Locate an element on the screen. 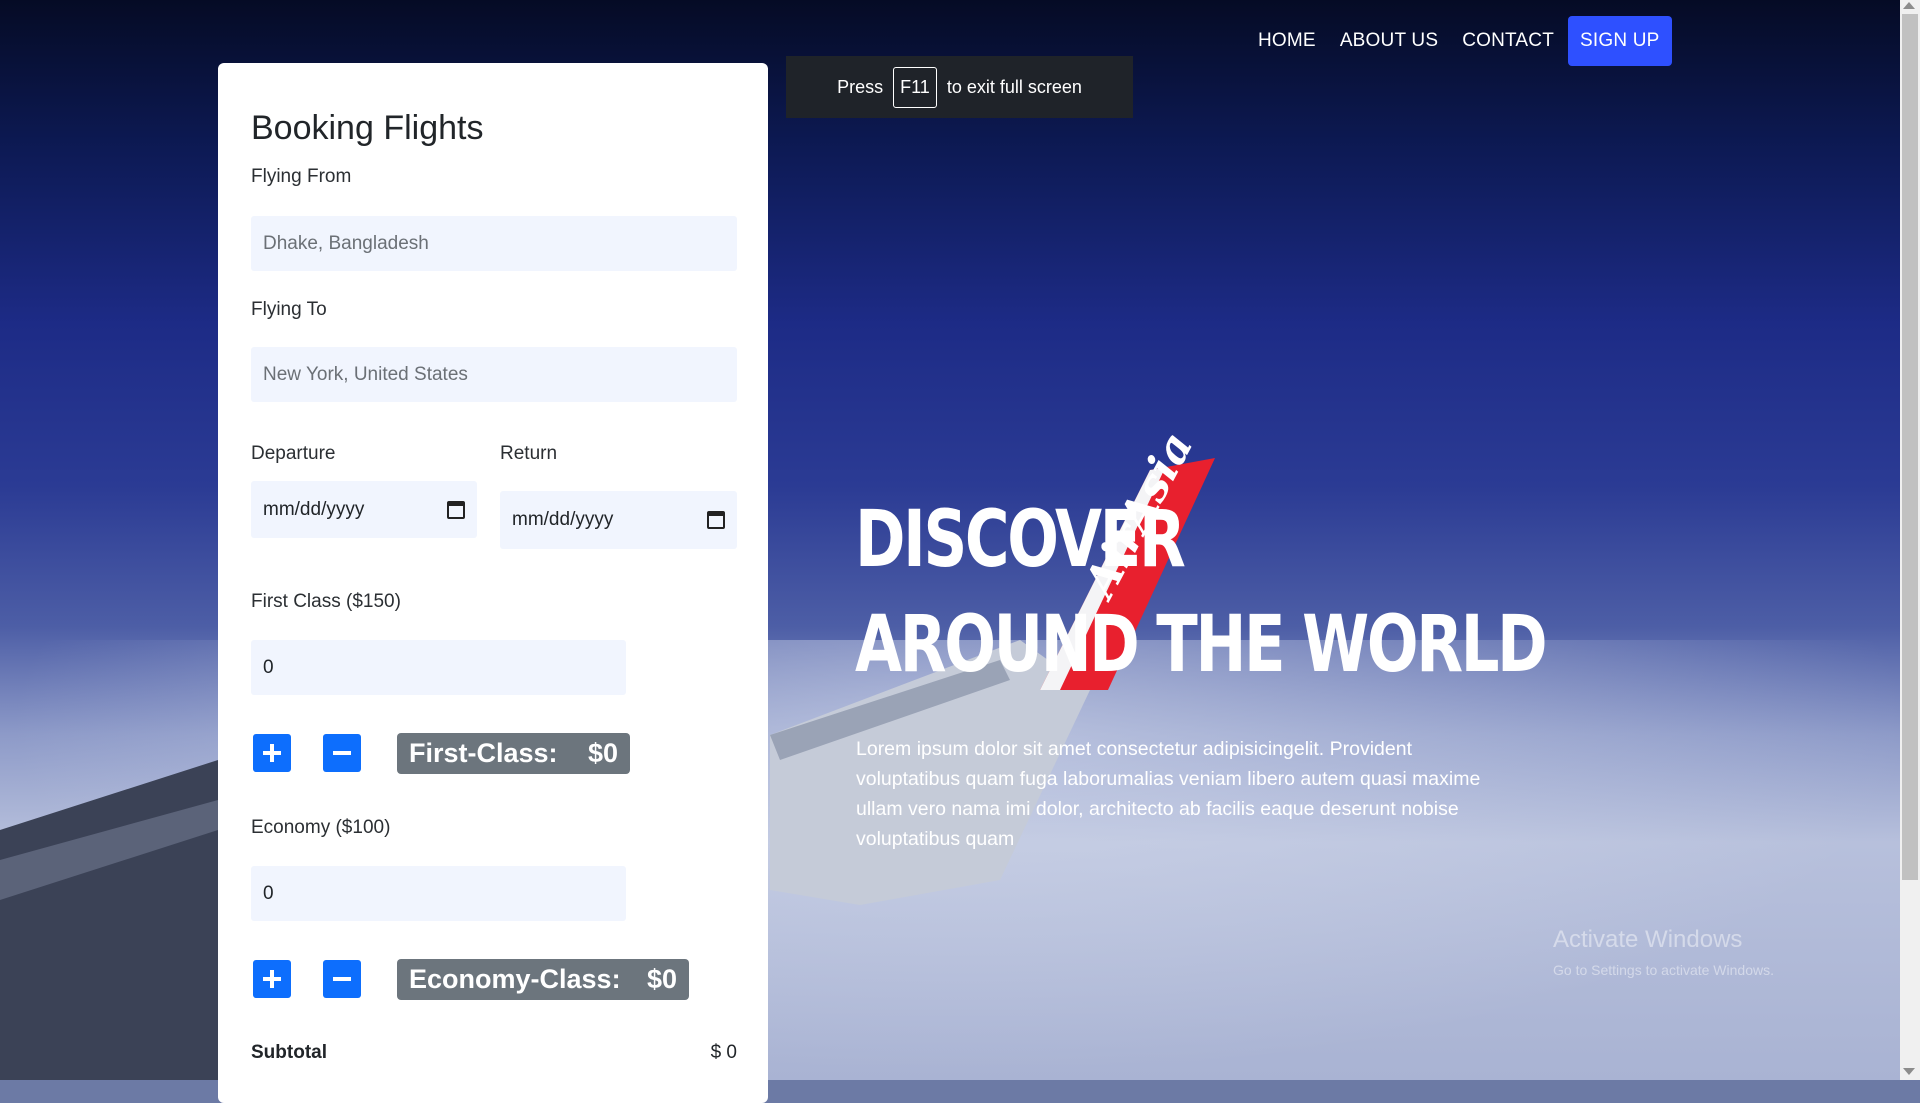  top-nav: HOME ABOUT US CONTACT SIGN UP is located at coordinates (1465, 41).